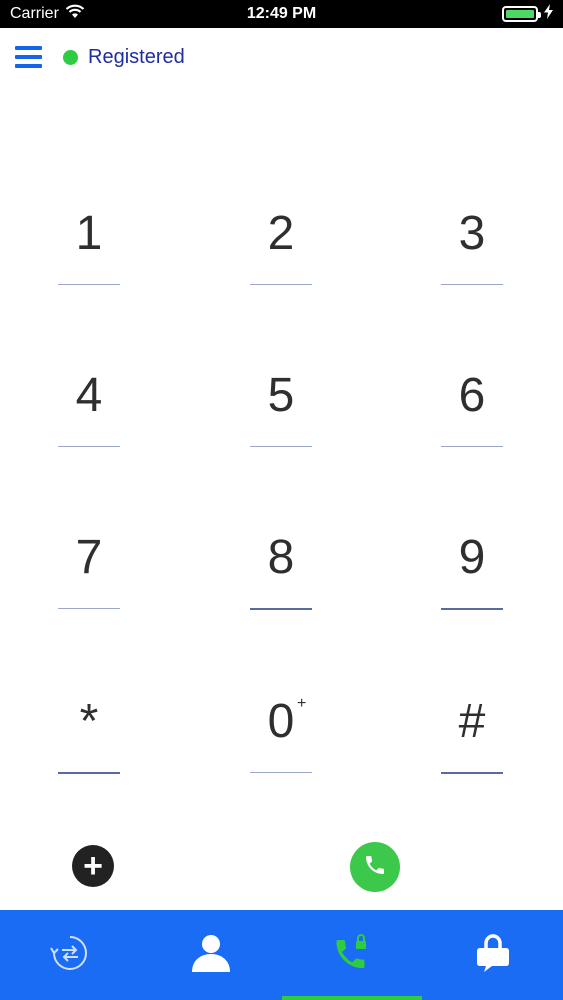  What do you see at coordinates (89, 557) in the screenshot?
I see `key-digit: 7` at bounding box center [89, 557].